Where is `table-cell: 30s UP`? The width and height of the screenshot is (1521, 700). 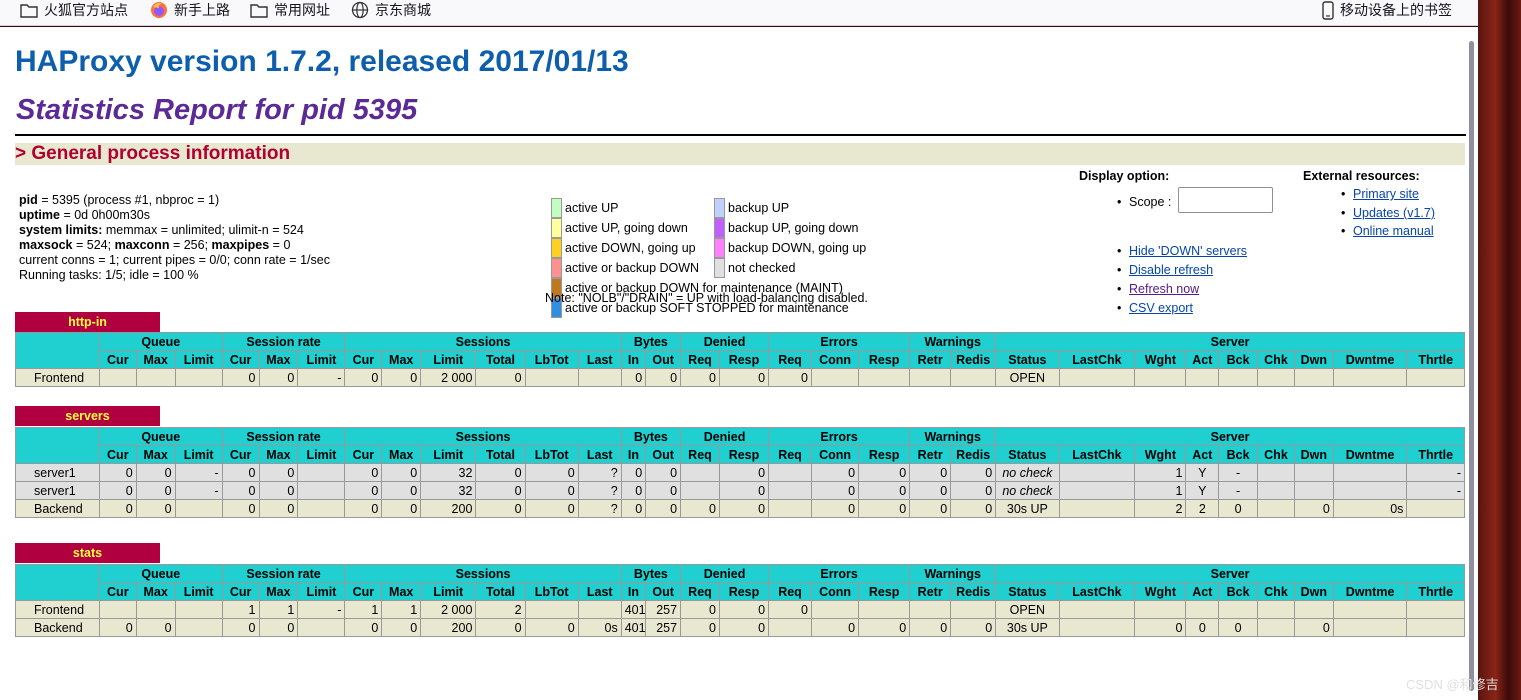 table-cell: 30s UP is located at coordinates (1027, 627).